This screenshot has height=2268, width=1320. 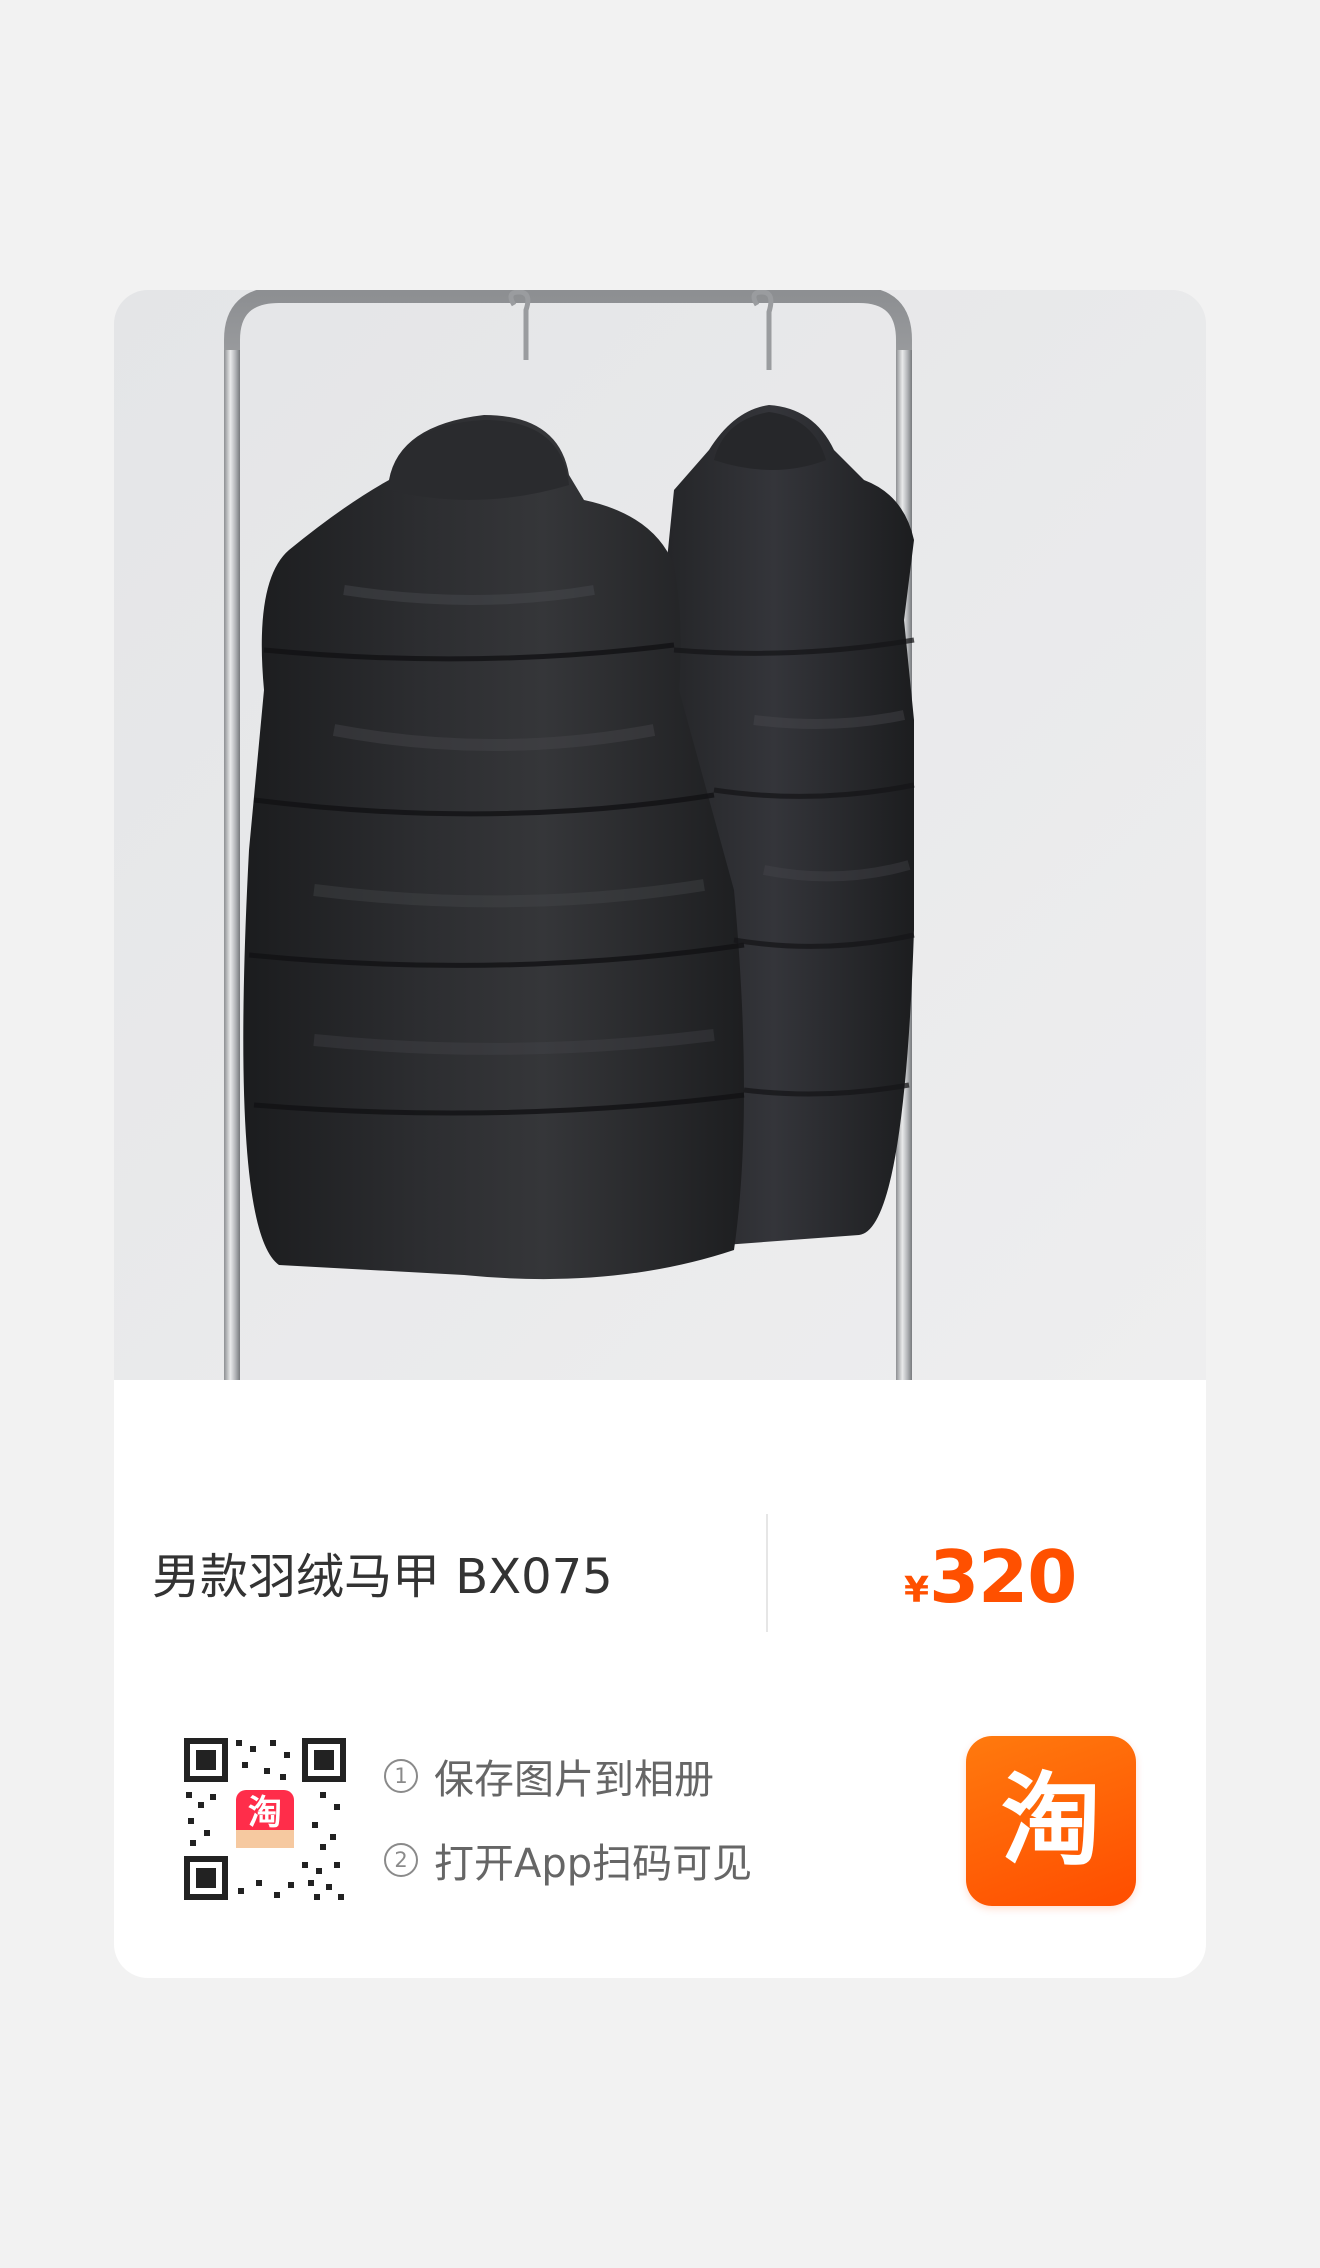 I want to click on step-text: 保存图片到相册, so click(x=574, y=1780).